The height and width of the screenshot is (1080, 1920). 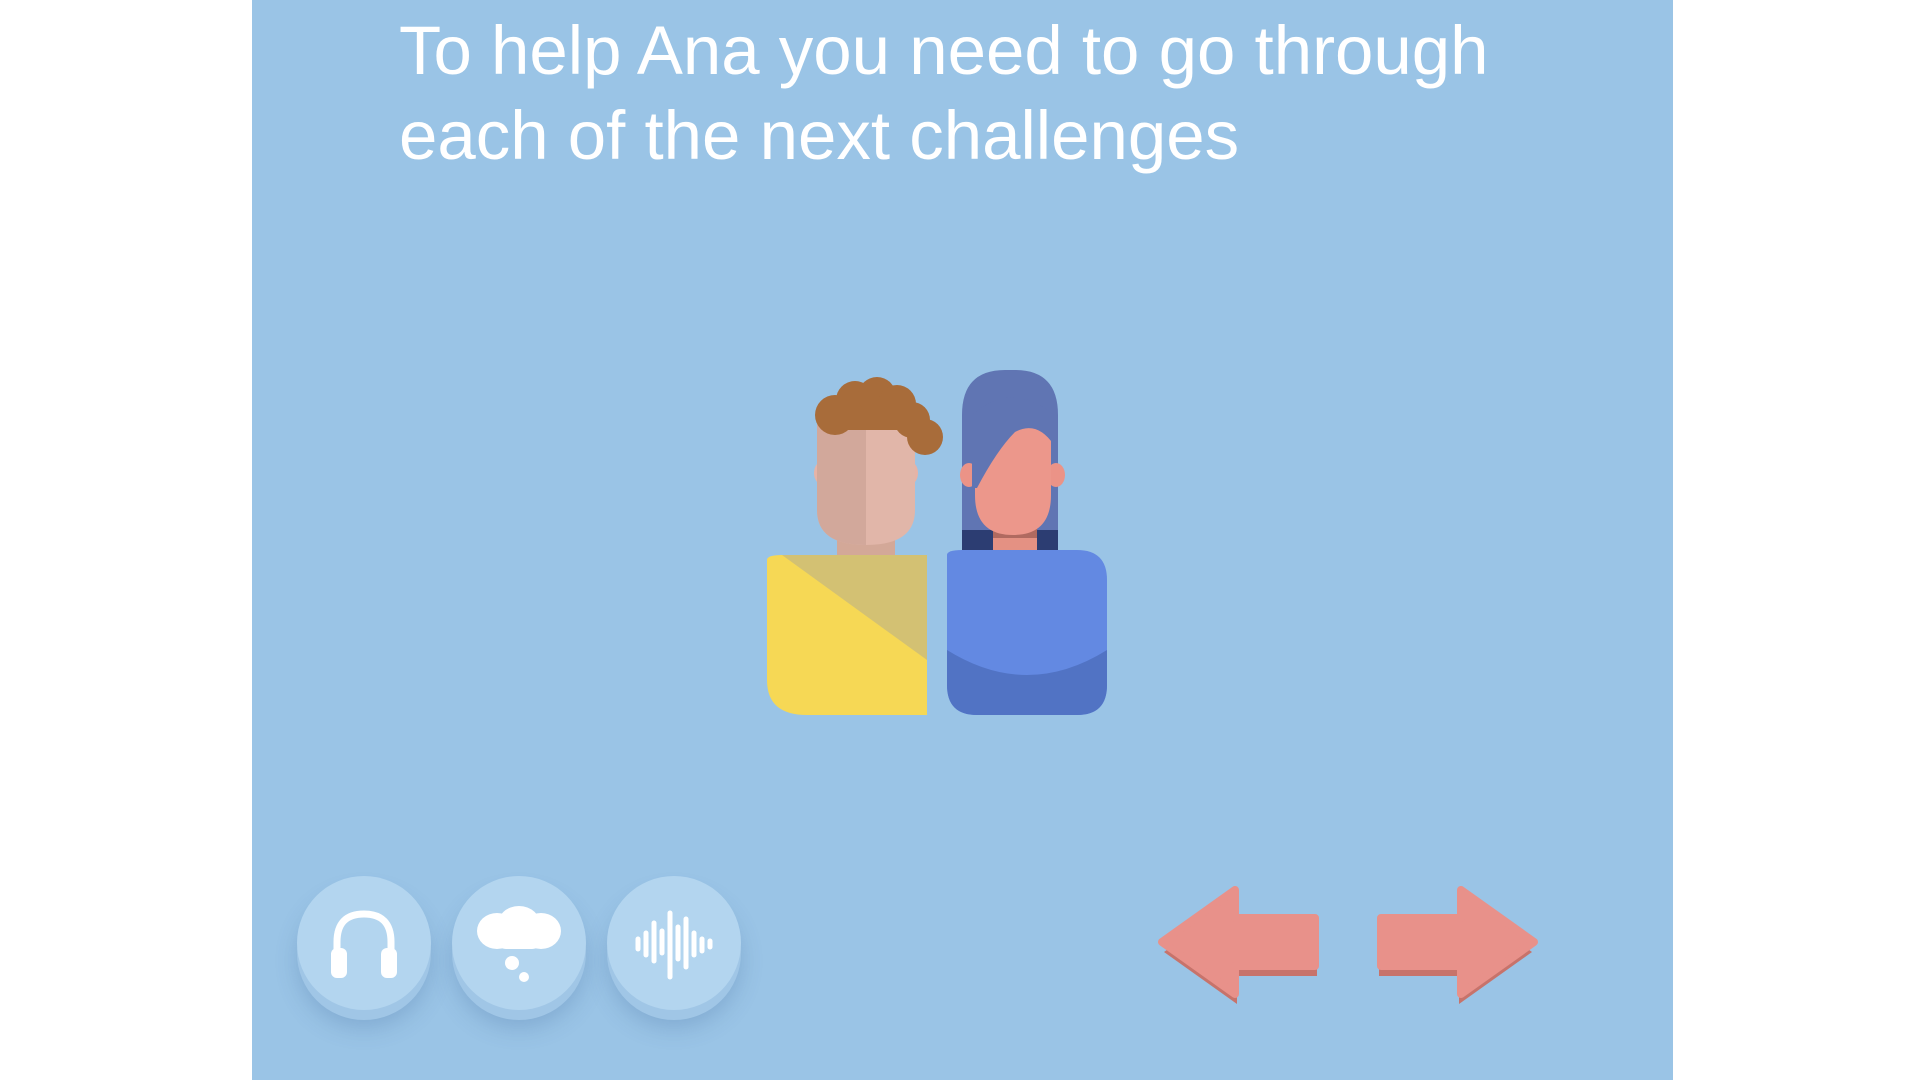 I want to click on instruction-line-1: To help Ana you need to go through, so click(x=944, y=50).